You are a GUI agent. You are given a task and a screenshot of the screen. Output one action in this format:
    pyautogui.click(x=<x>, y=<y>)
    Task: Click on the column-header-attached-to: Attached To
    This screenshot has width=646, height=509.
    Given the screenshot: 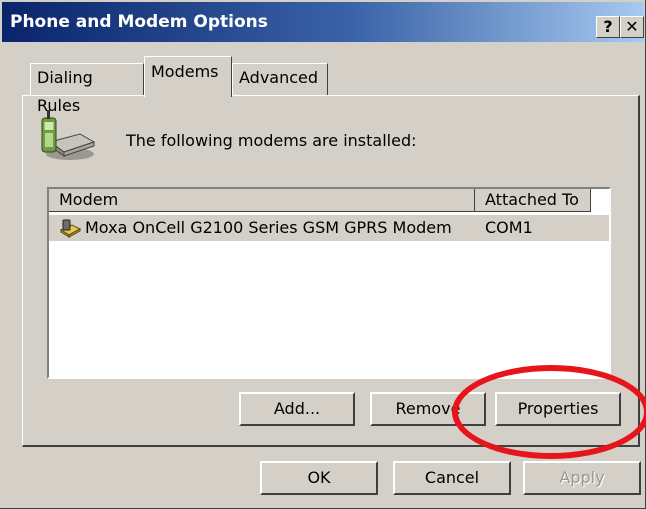 What is the action you would take?
    pyautogui.click(x=533, y=200)
    